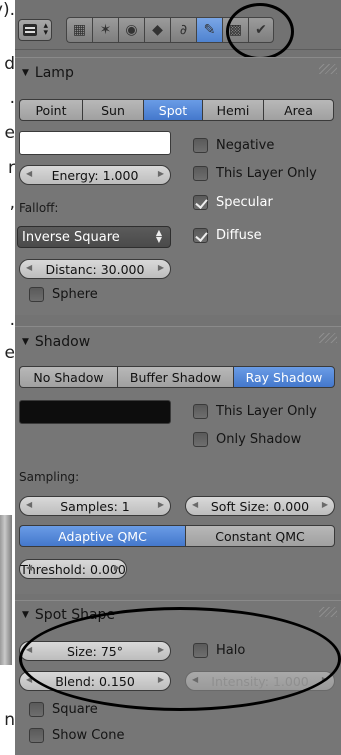 This screenshot has width=341, height=755. I want to click on lamp-title: Lamp, so click(54, 73).